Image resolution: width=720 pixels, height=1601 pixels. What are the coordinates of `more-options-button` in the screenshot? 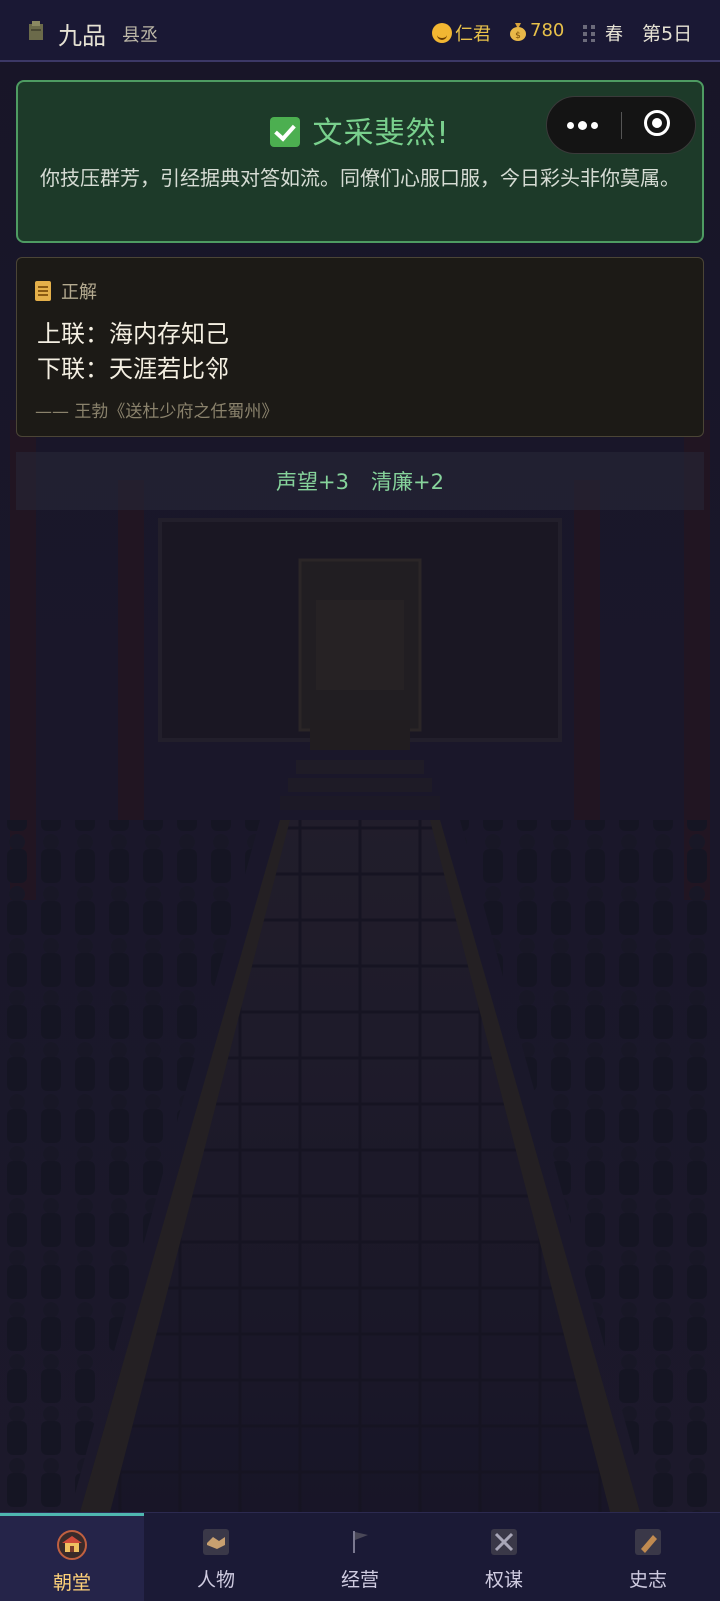 It's located at (584, 125).